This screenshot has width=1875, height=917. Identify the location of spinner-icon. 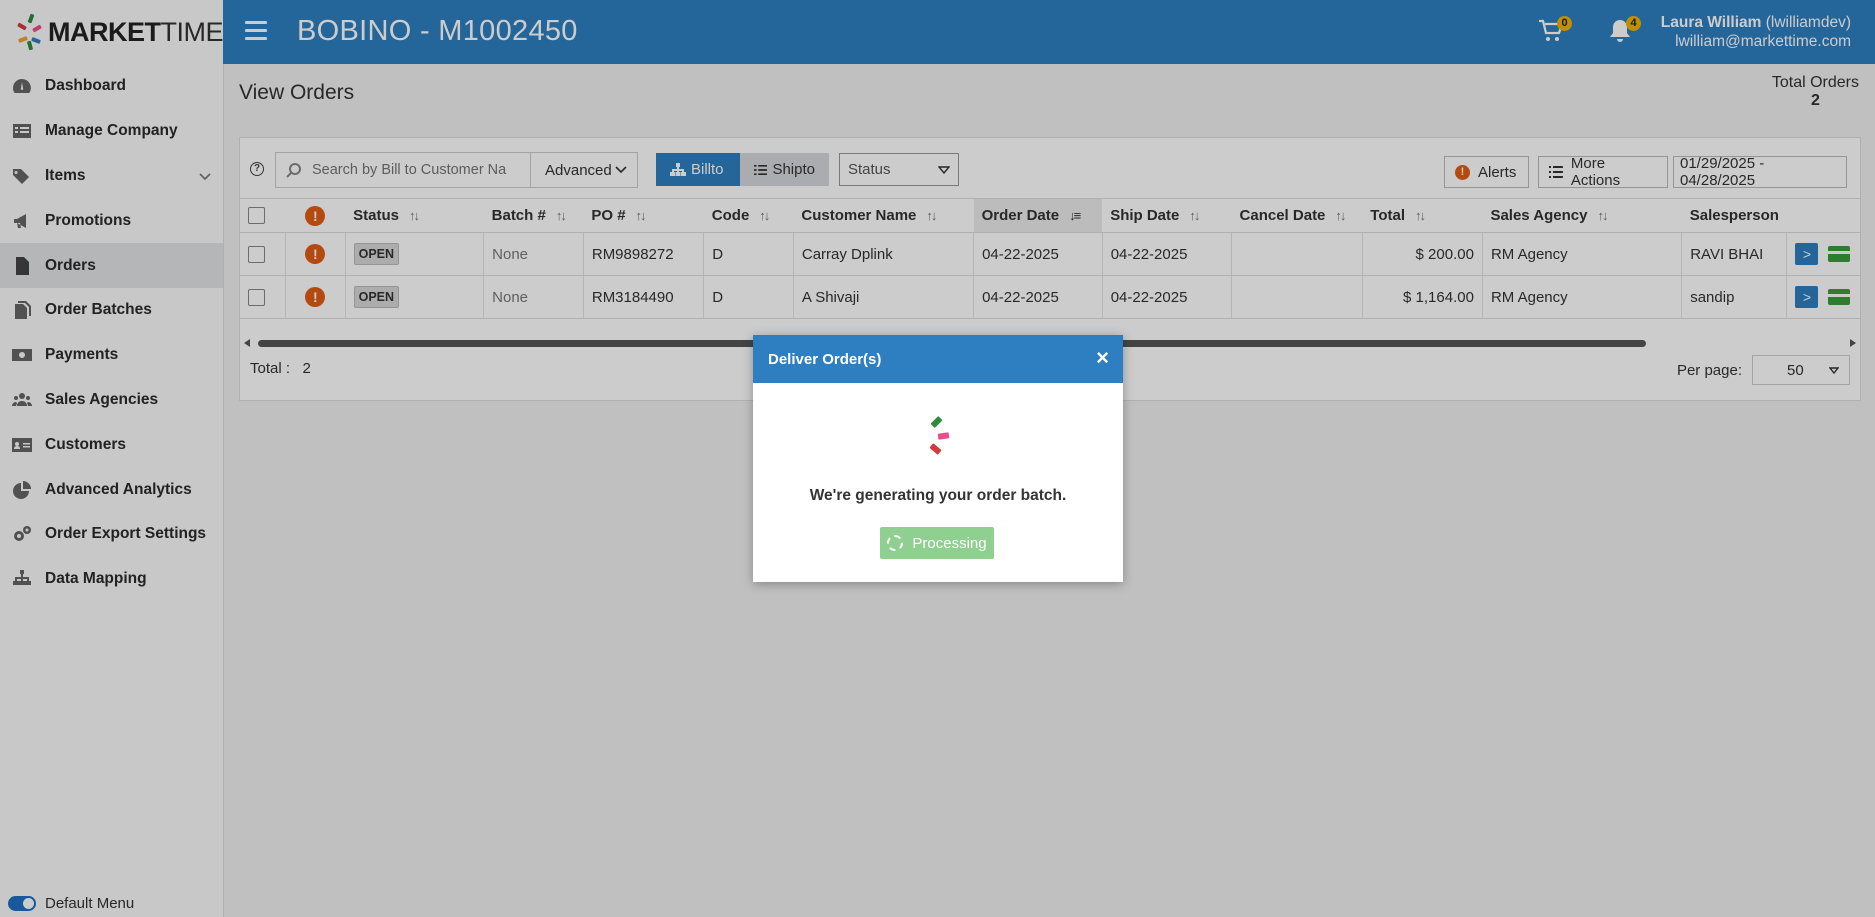
(895, 543).